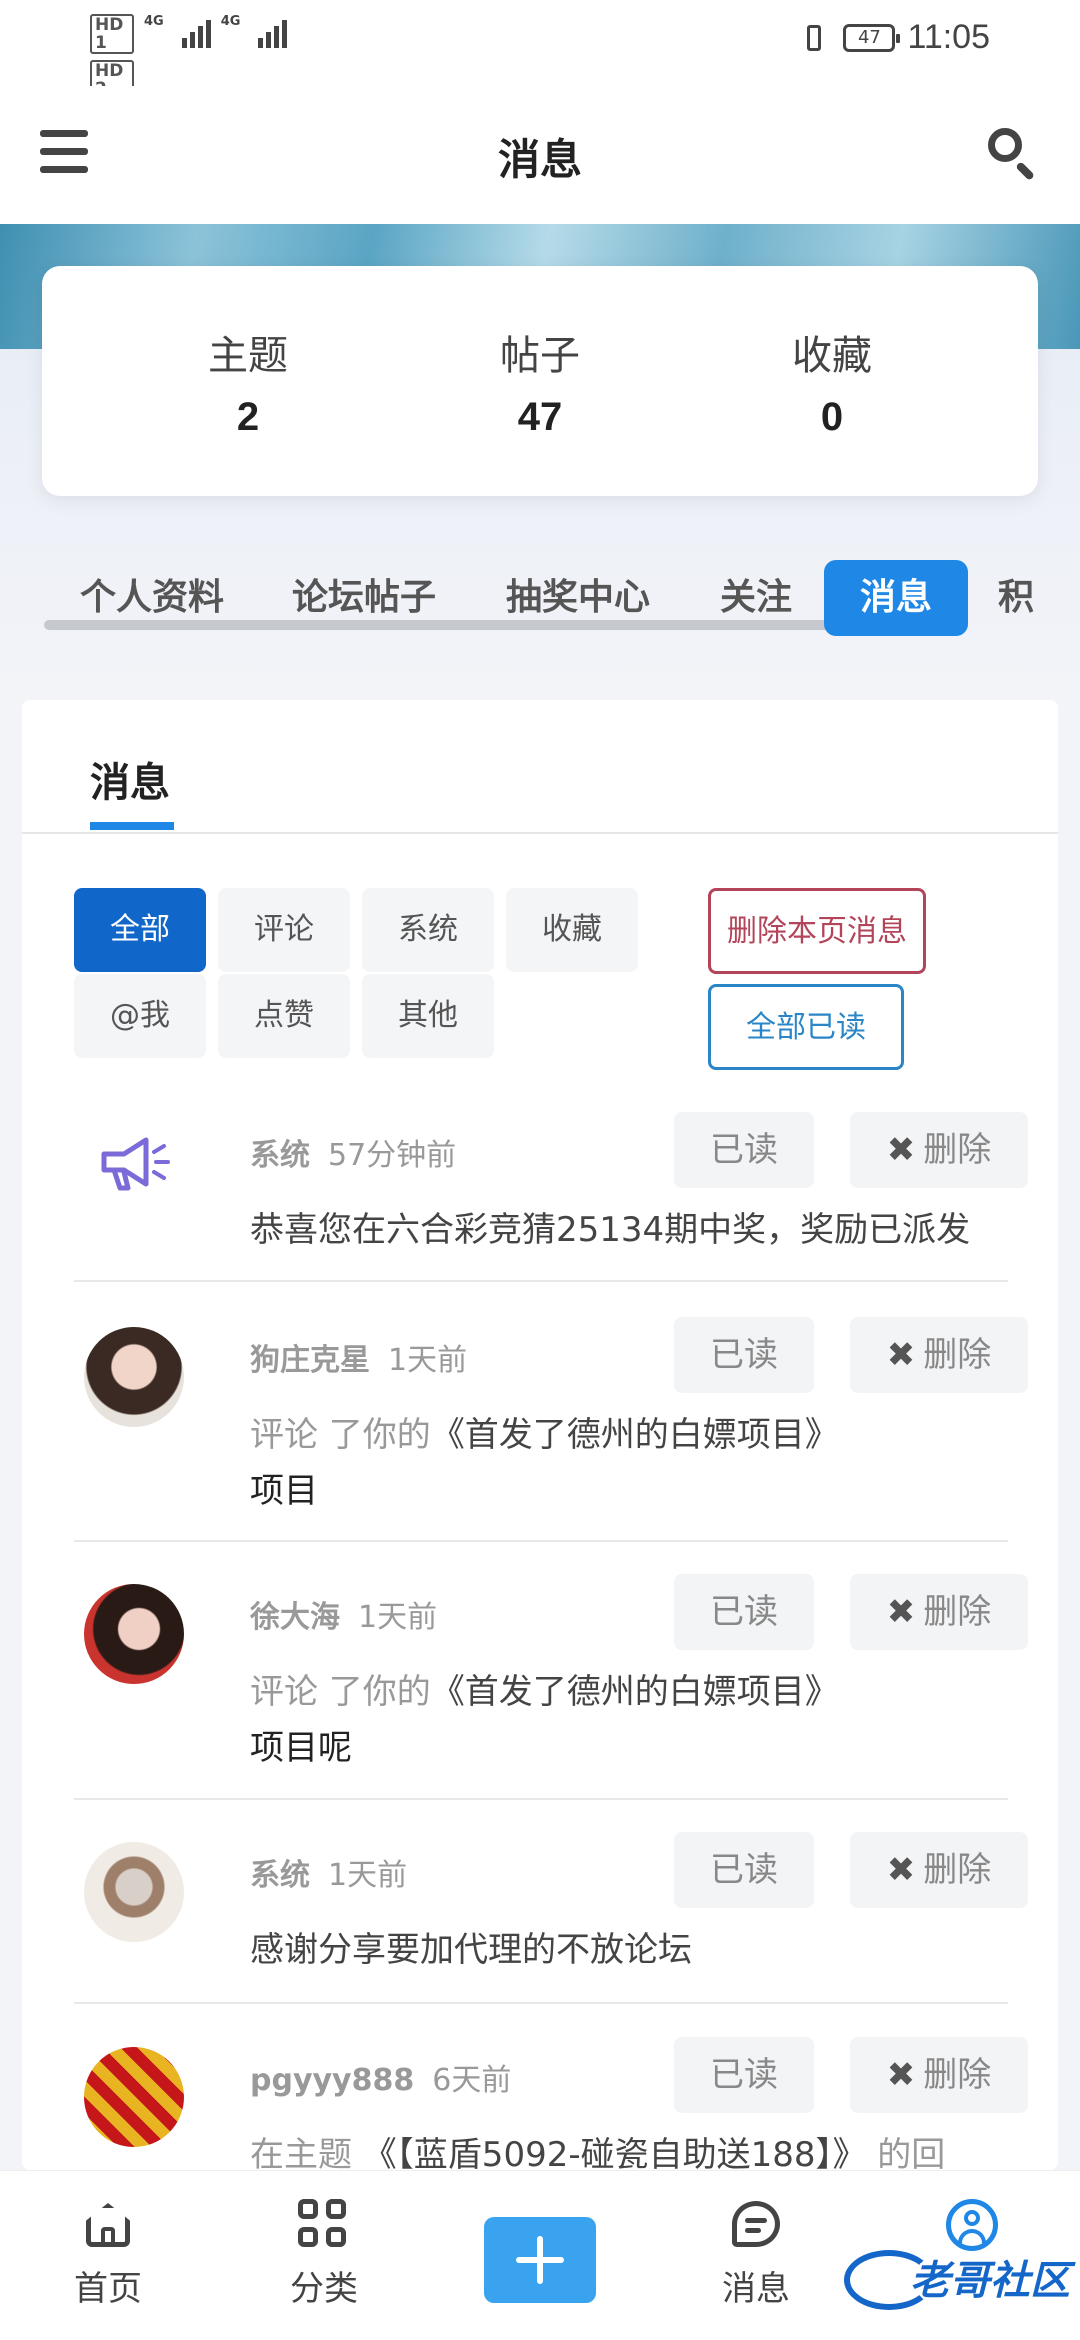 The width and height of the screenshot is (1080, 2340). I want to click on stats-card: 主题 2 帖子 47 收藏 0, so click(540, 381).